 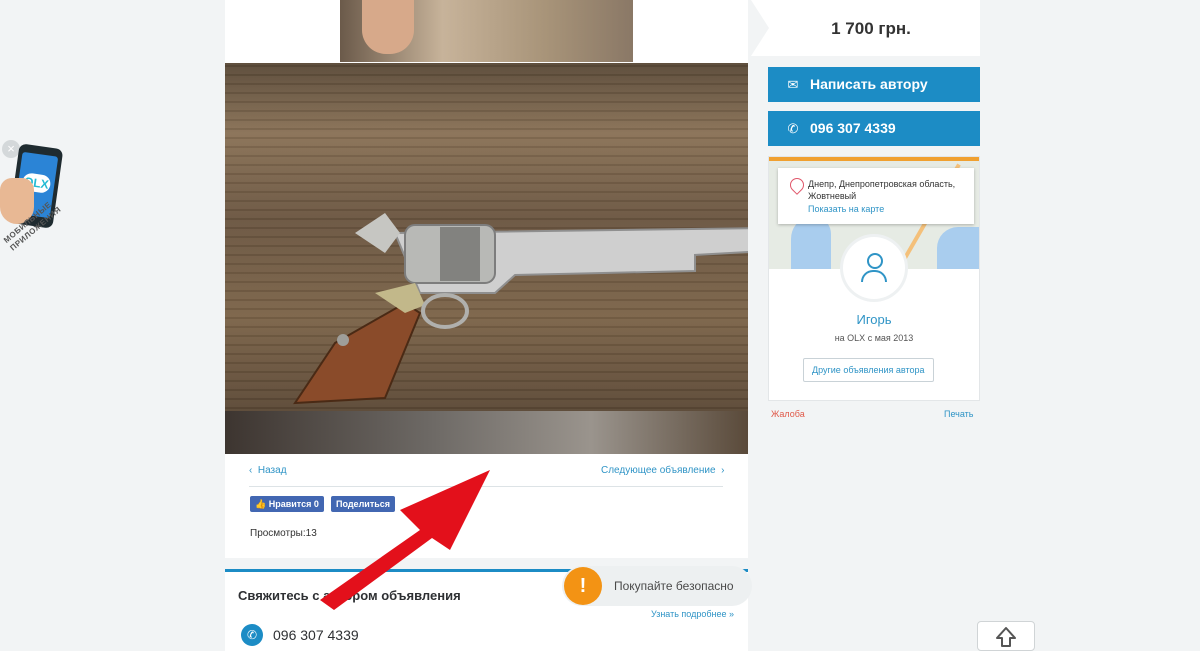 I want to click on scroll-to-top-button, so click(x=1006, y=636).